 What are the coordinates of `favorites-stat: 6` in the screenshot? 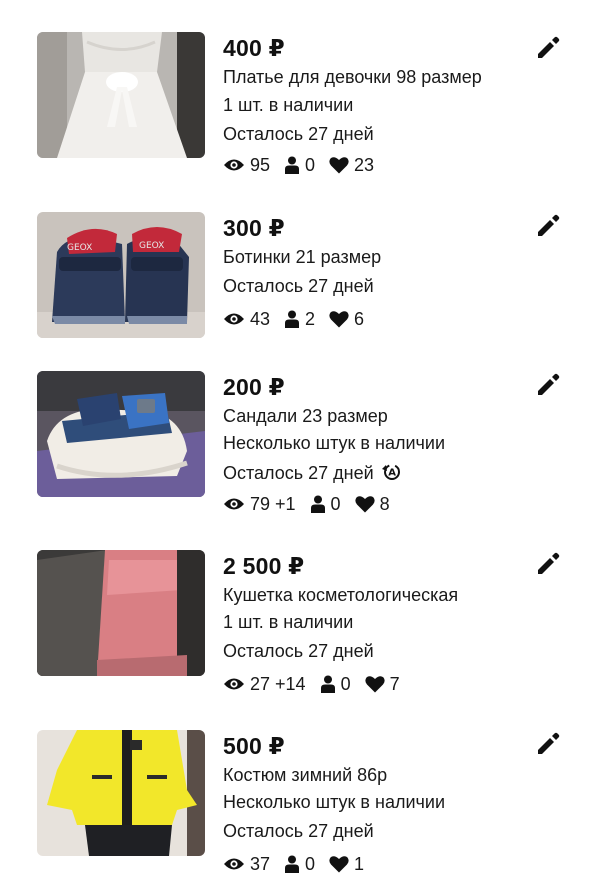 It's located at (346, 319).